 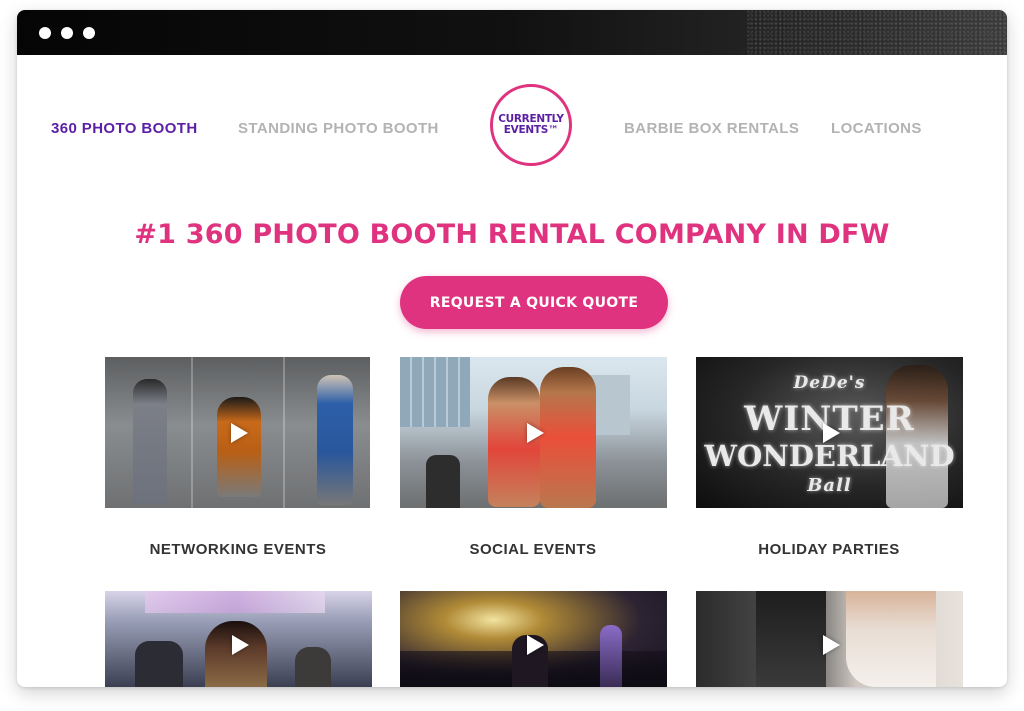 I want to click on caption-social-events: SOCIAL EVENTS, so click(x=533, y=549).